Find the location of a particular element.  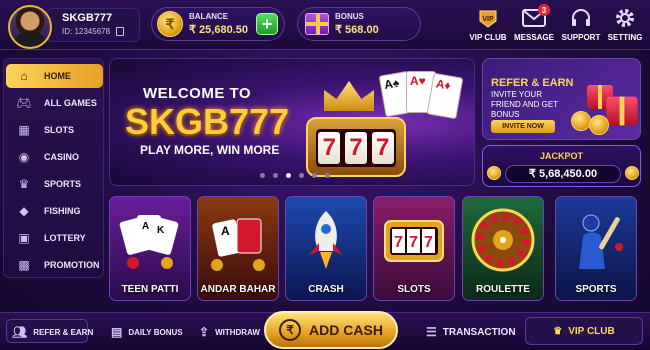

game-tile-sports: SPORTS is located at coordinates (596, 248).